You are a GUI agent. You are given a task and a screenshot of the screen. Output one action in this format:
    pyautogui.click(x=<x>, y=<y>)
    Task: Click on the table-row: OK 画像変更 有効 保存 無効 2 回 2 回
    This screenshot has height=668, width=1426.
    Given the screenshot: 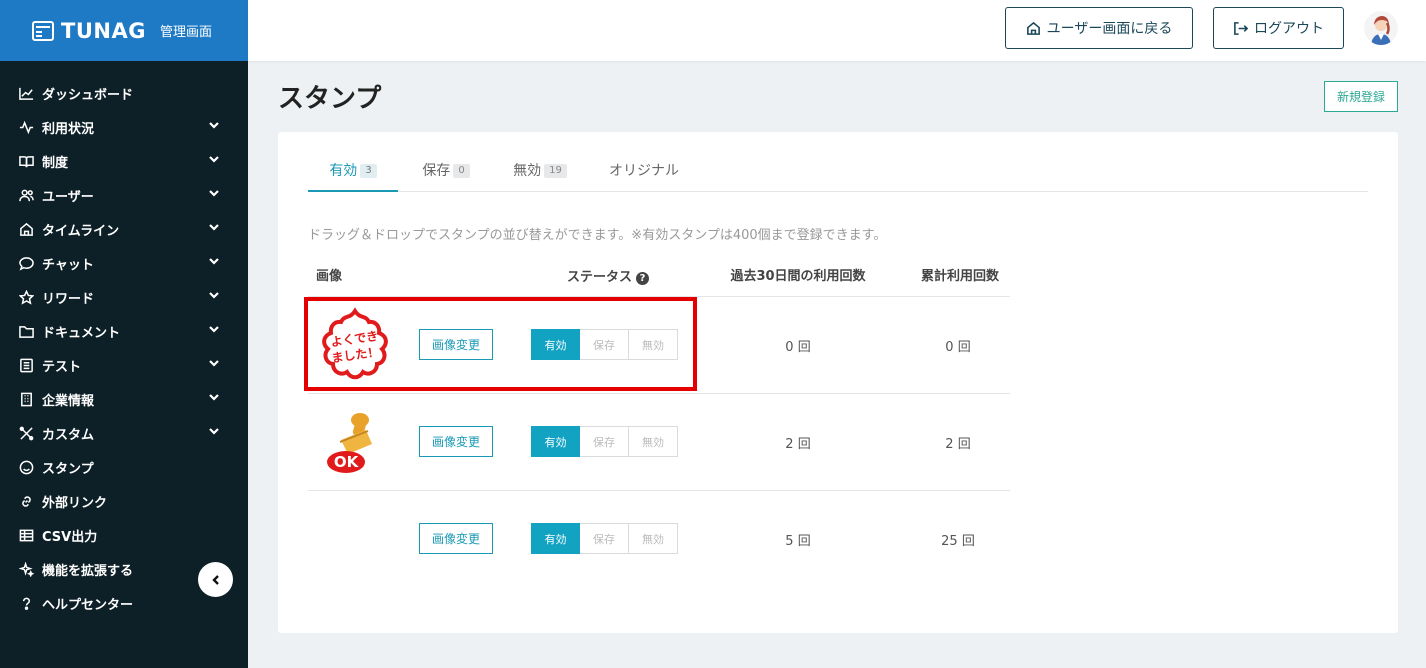 What is the action you would take?
    pyautogui.click(x=659, y=442)
    